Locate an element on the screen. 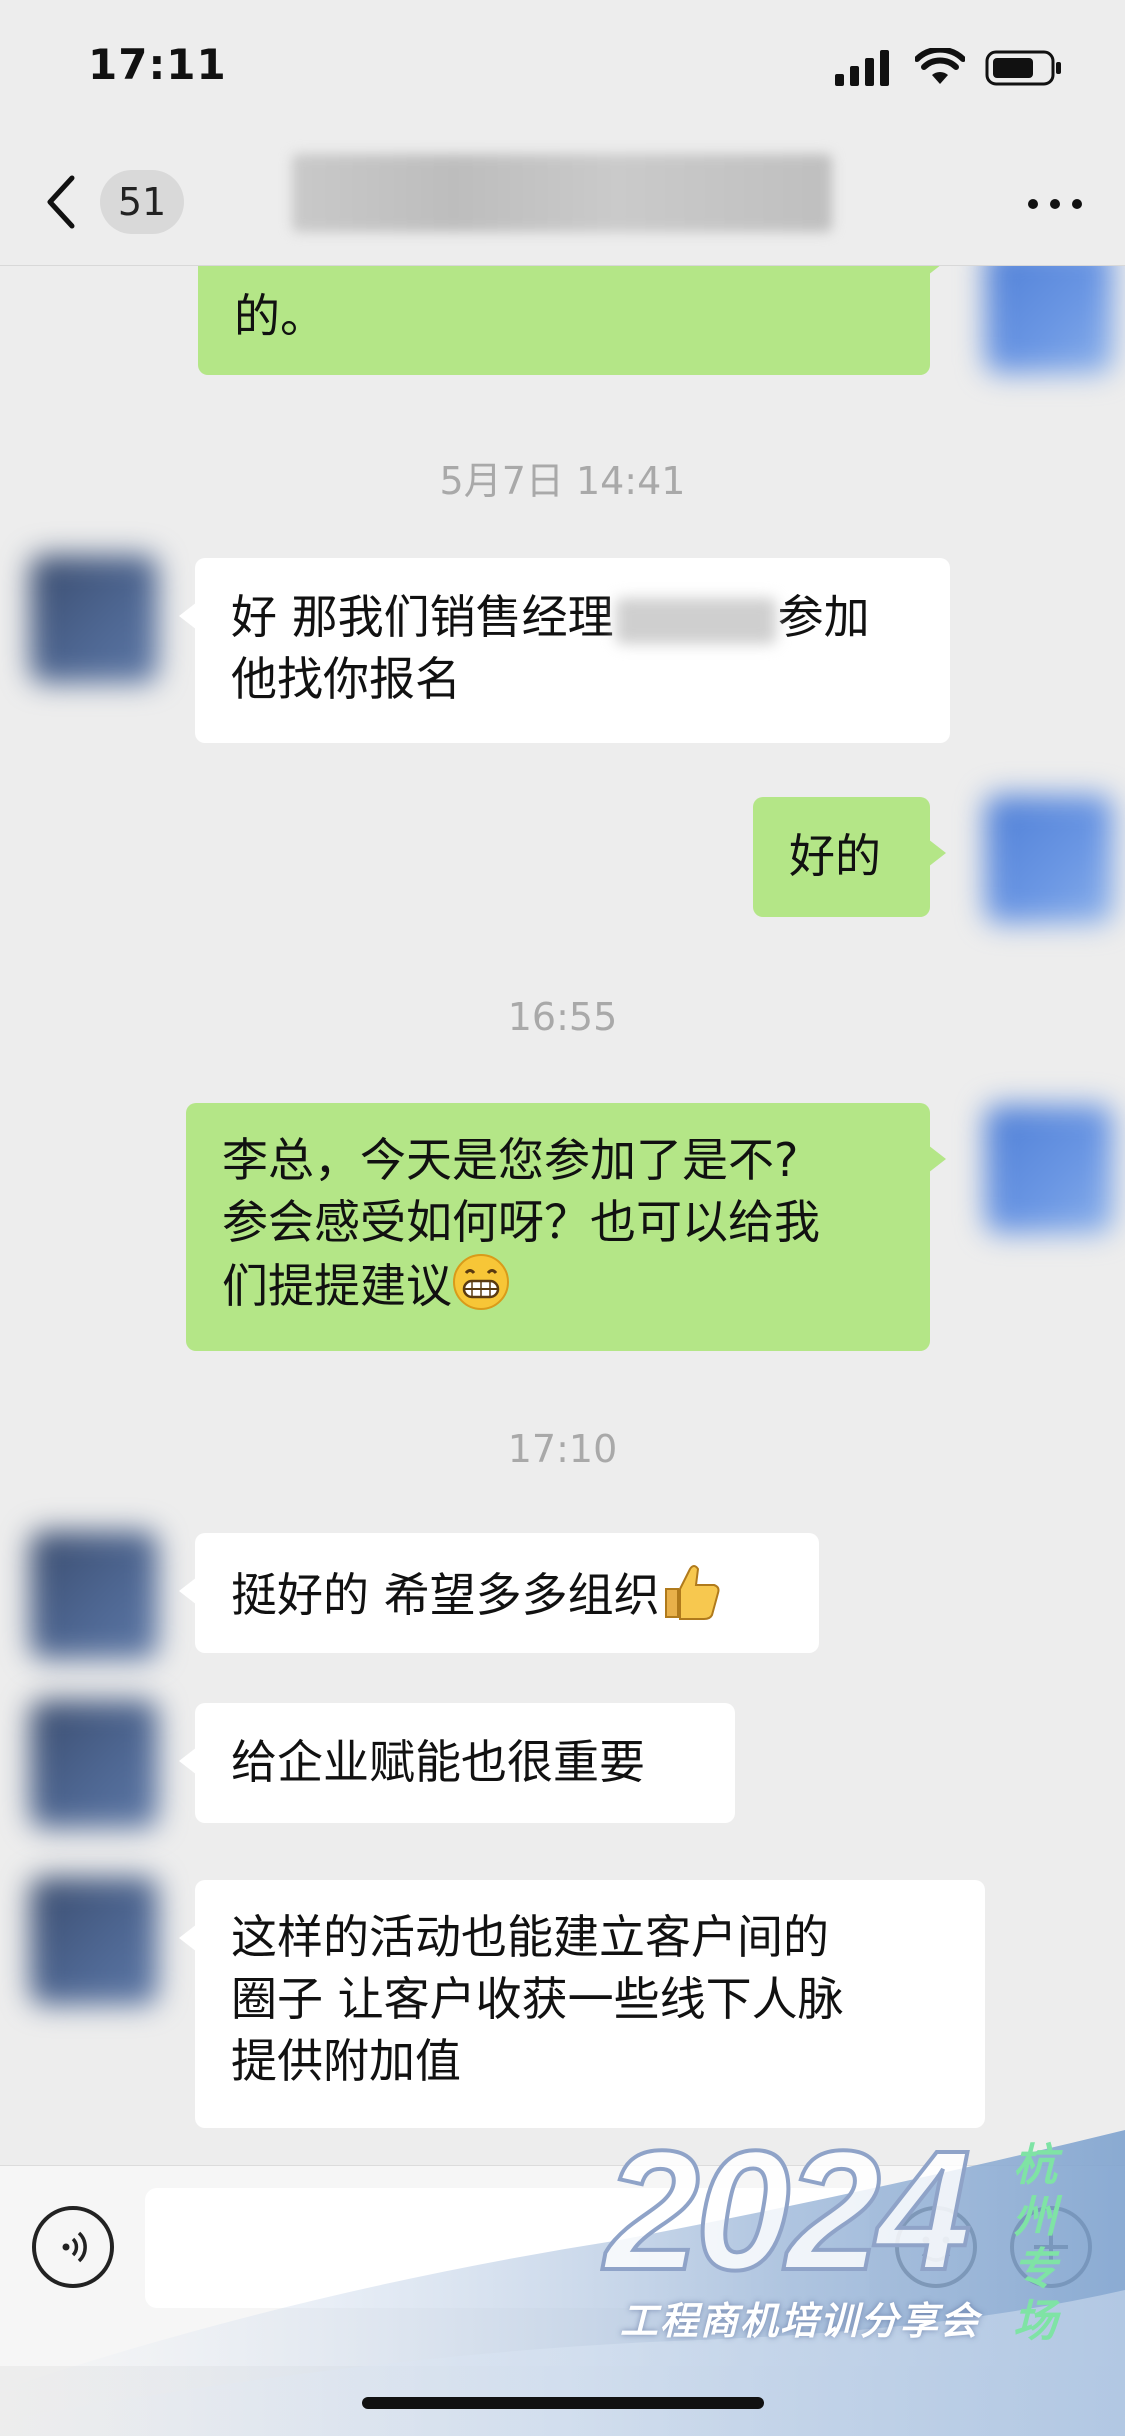 The image size is (1125, 2436). status-bar: 17:11 is located at coordinates (562, 70).